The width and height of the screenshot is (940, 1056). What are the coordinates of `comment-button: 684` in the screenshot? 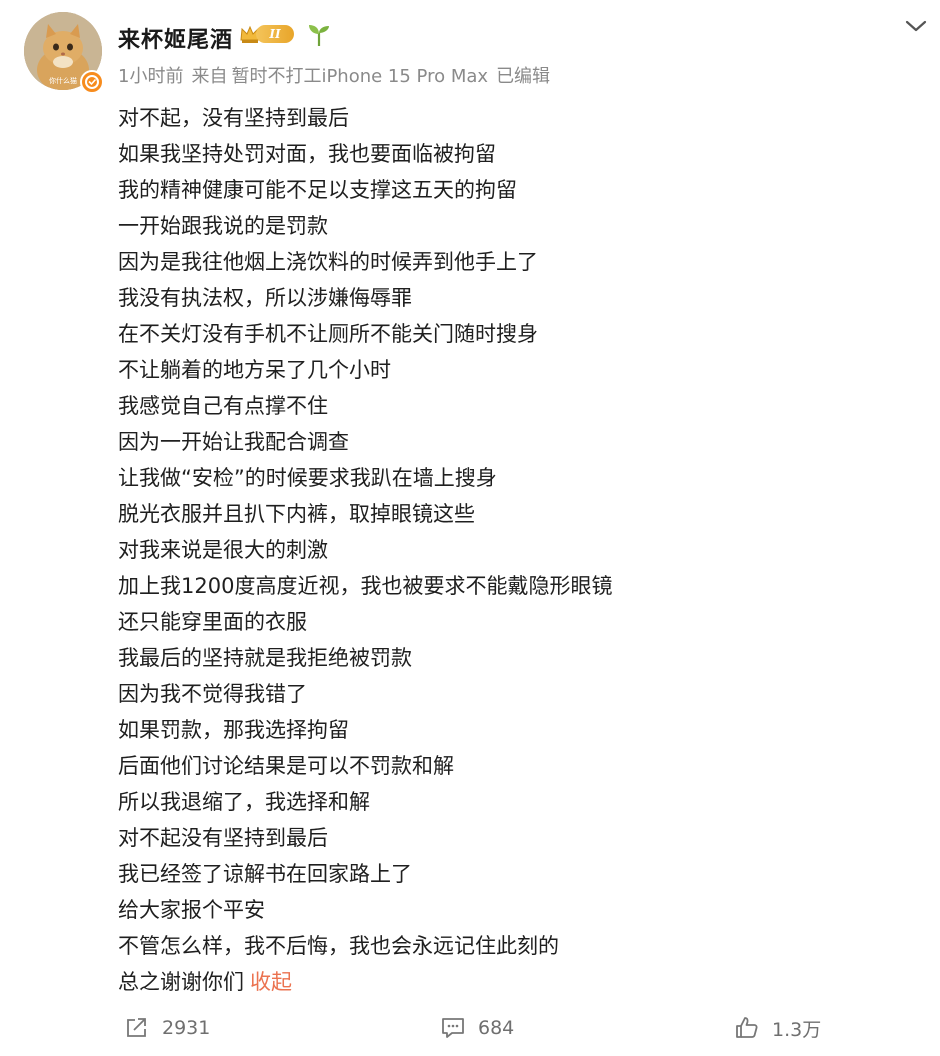 It's located at (477, 1028).